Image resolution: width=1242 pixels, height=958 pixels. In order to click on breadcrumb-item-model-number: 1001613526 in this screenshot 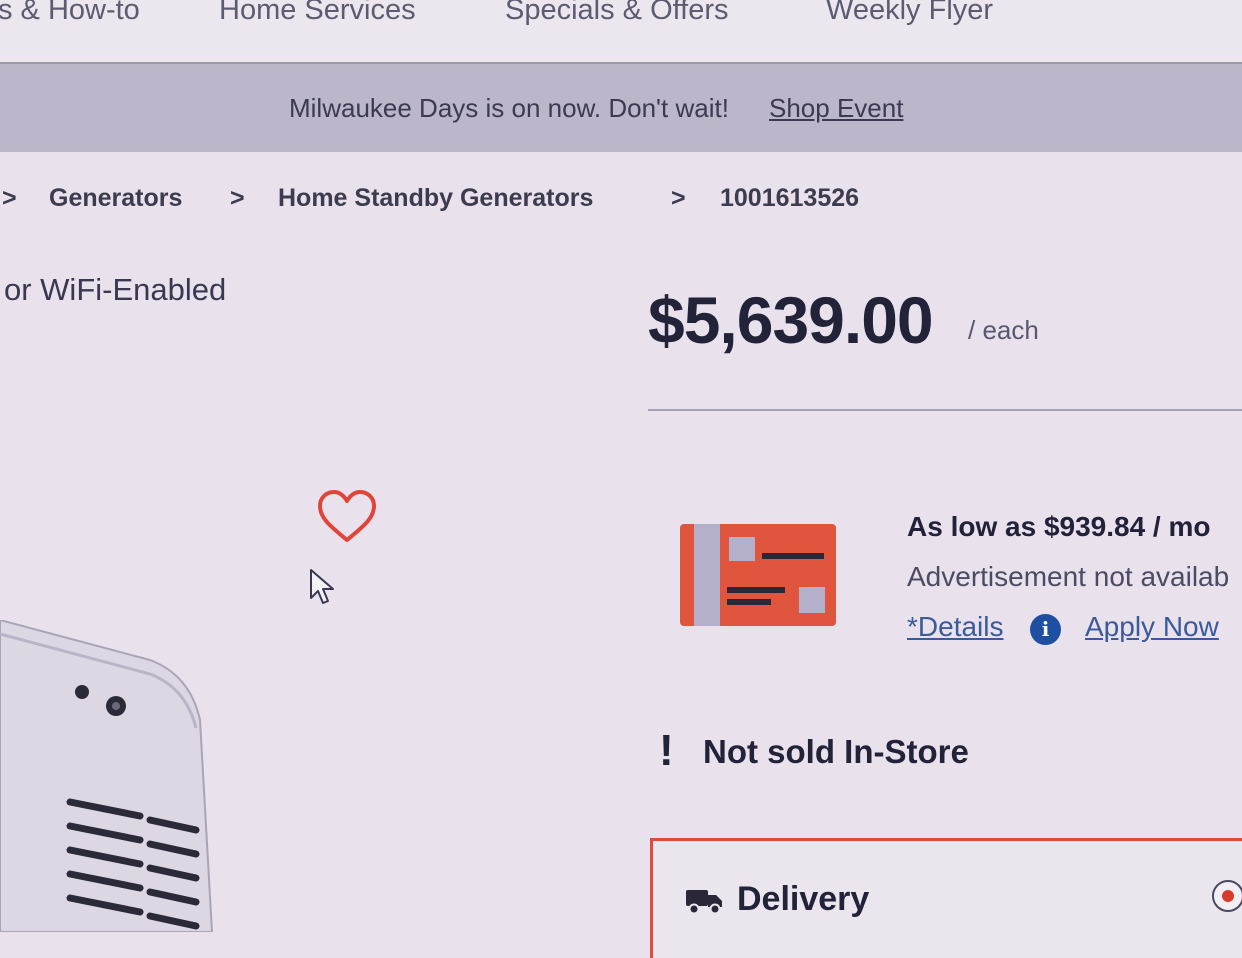, I will do `click(790, 198)`.